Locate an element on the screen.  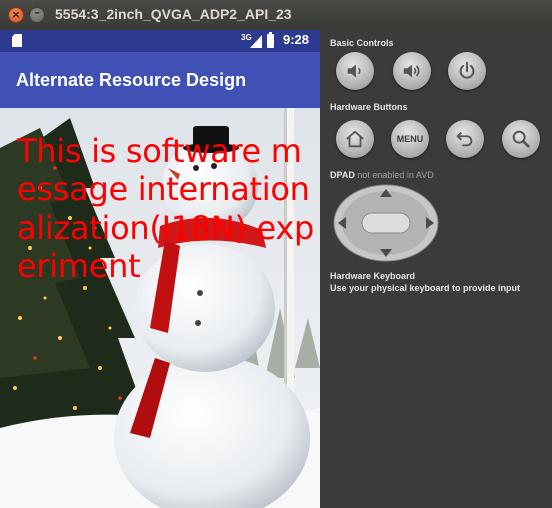
app-title: Alternate Resource Design is located at coordinates (131, 80).